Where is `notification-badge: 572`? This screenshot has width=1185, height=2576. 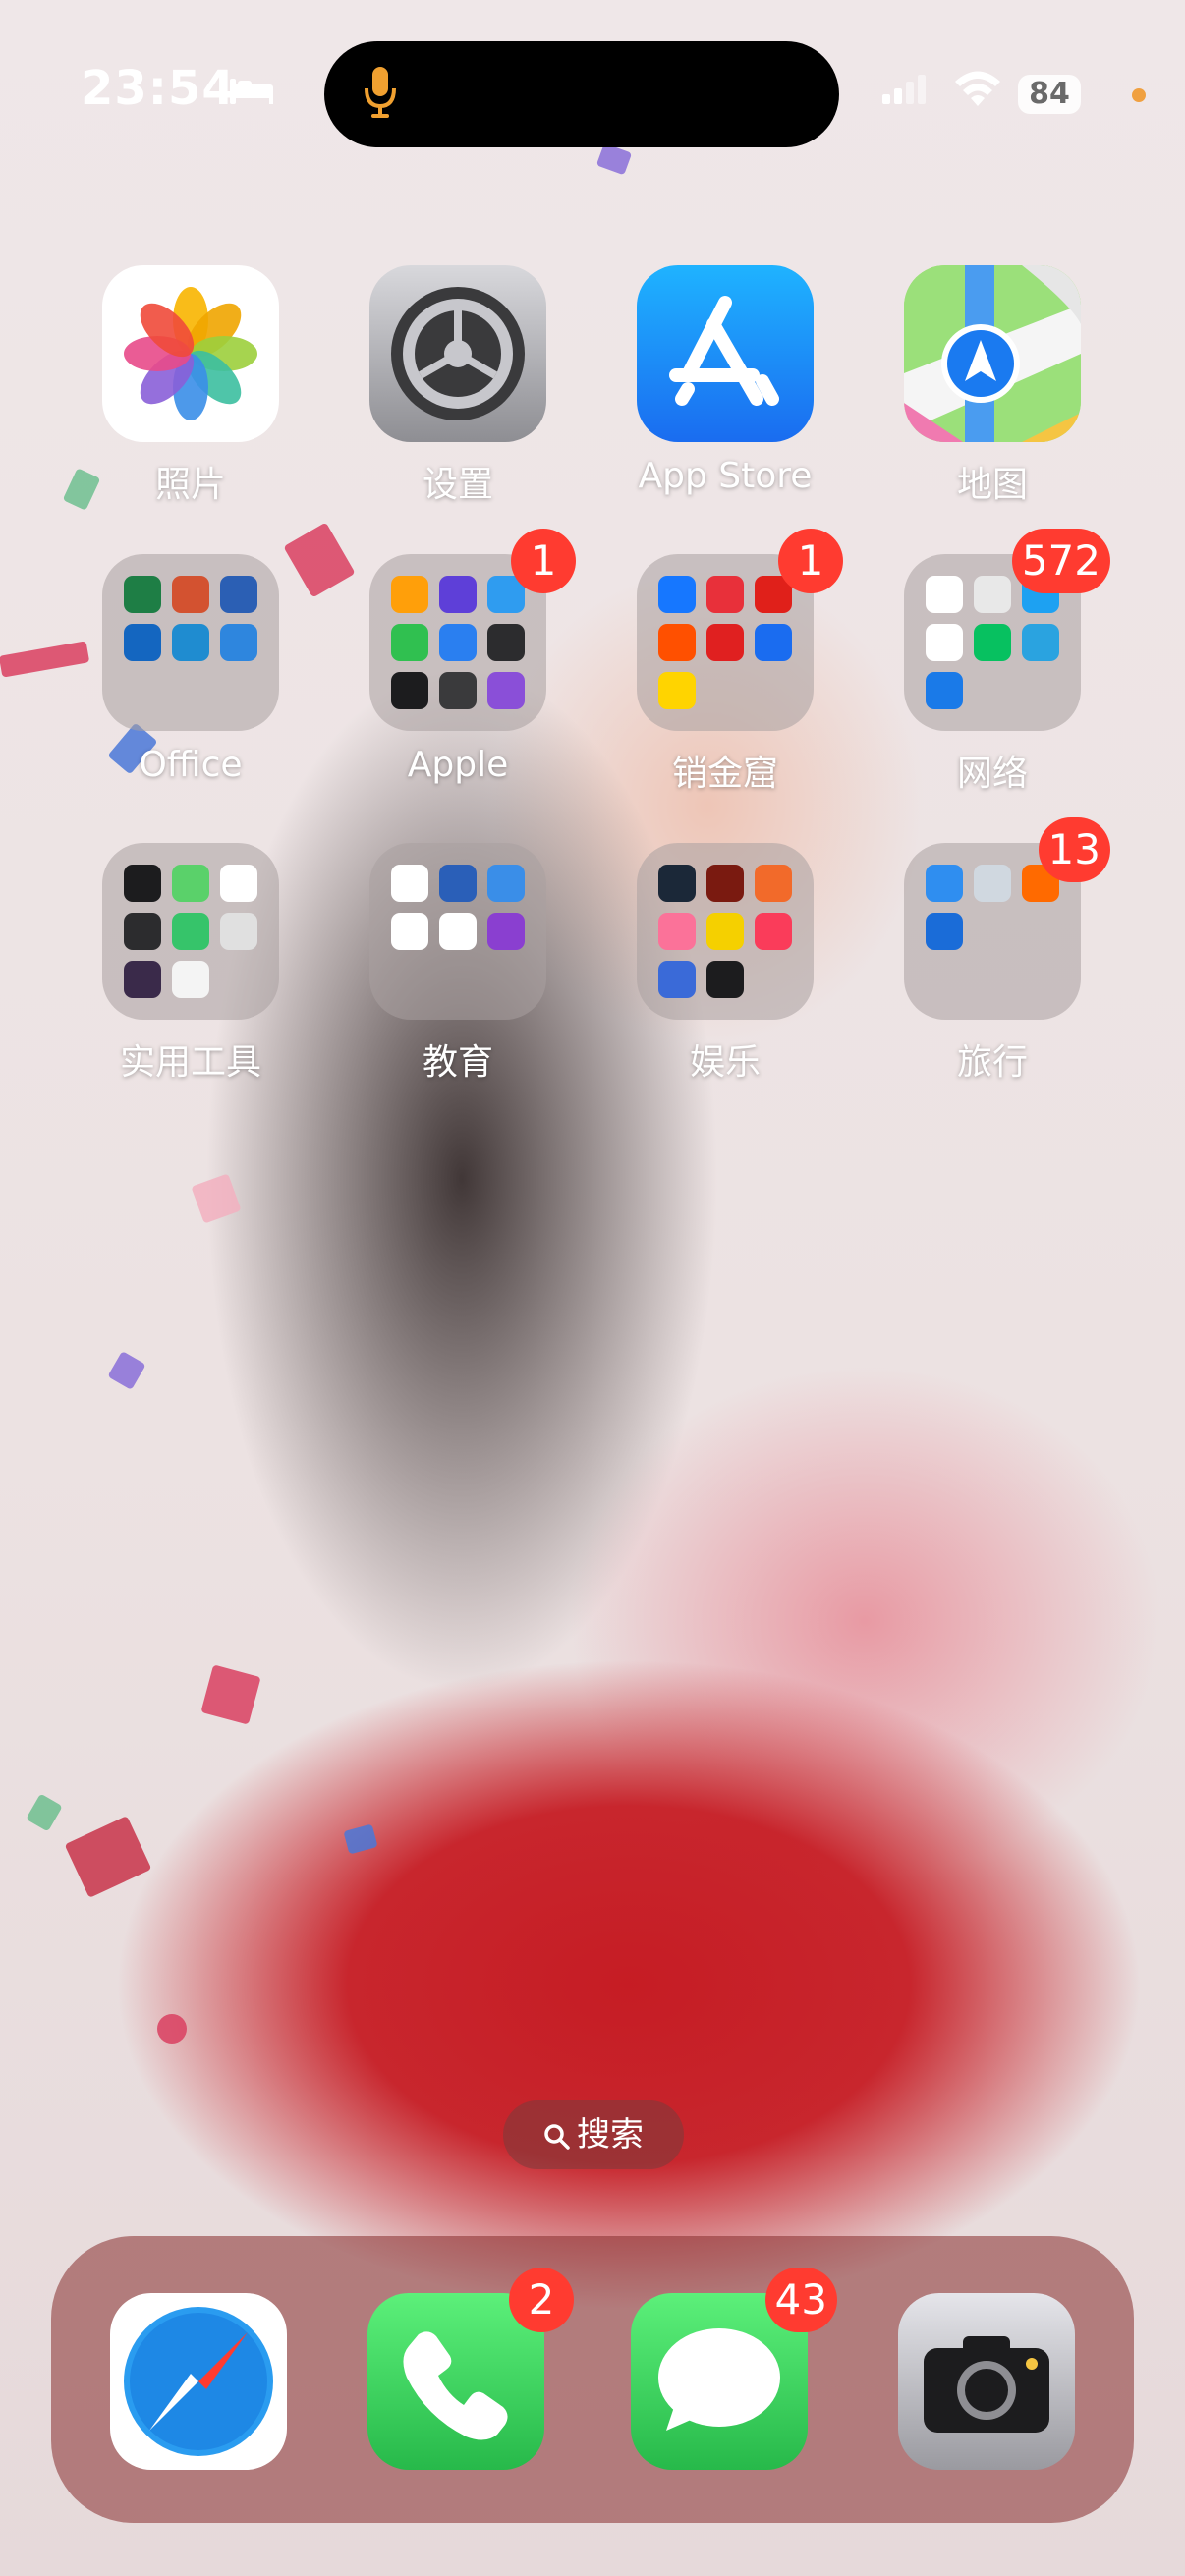 notification-badge: 572 is located at coordinates (1061, 561).